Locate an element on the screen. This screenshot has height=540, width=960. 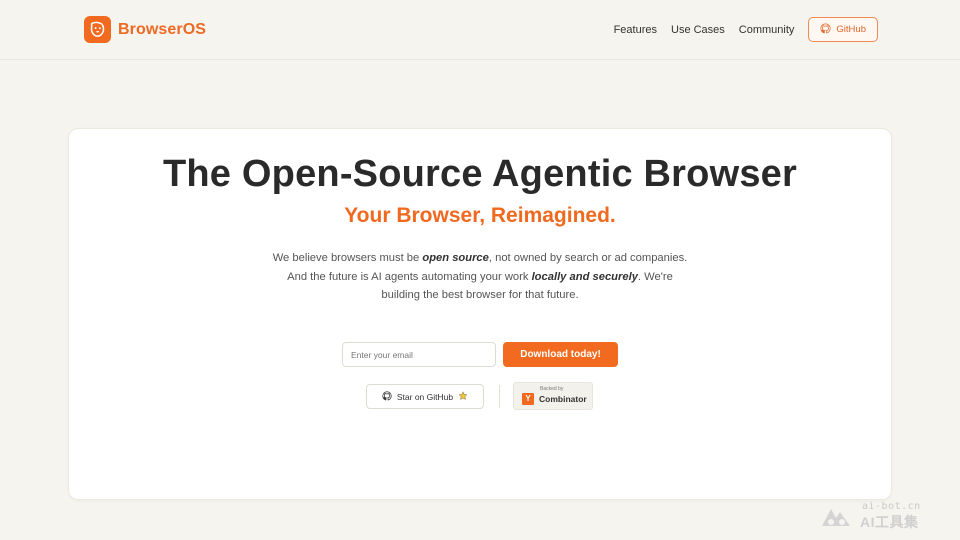
star-icon is located at coordinates (463, 396).